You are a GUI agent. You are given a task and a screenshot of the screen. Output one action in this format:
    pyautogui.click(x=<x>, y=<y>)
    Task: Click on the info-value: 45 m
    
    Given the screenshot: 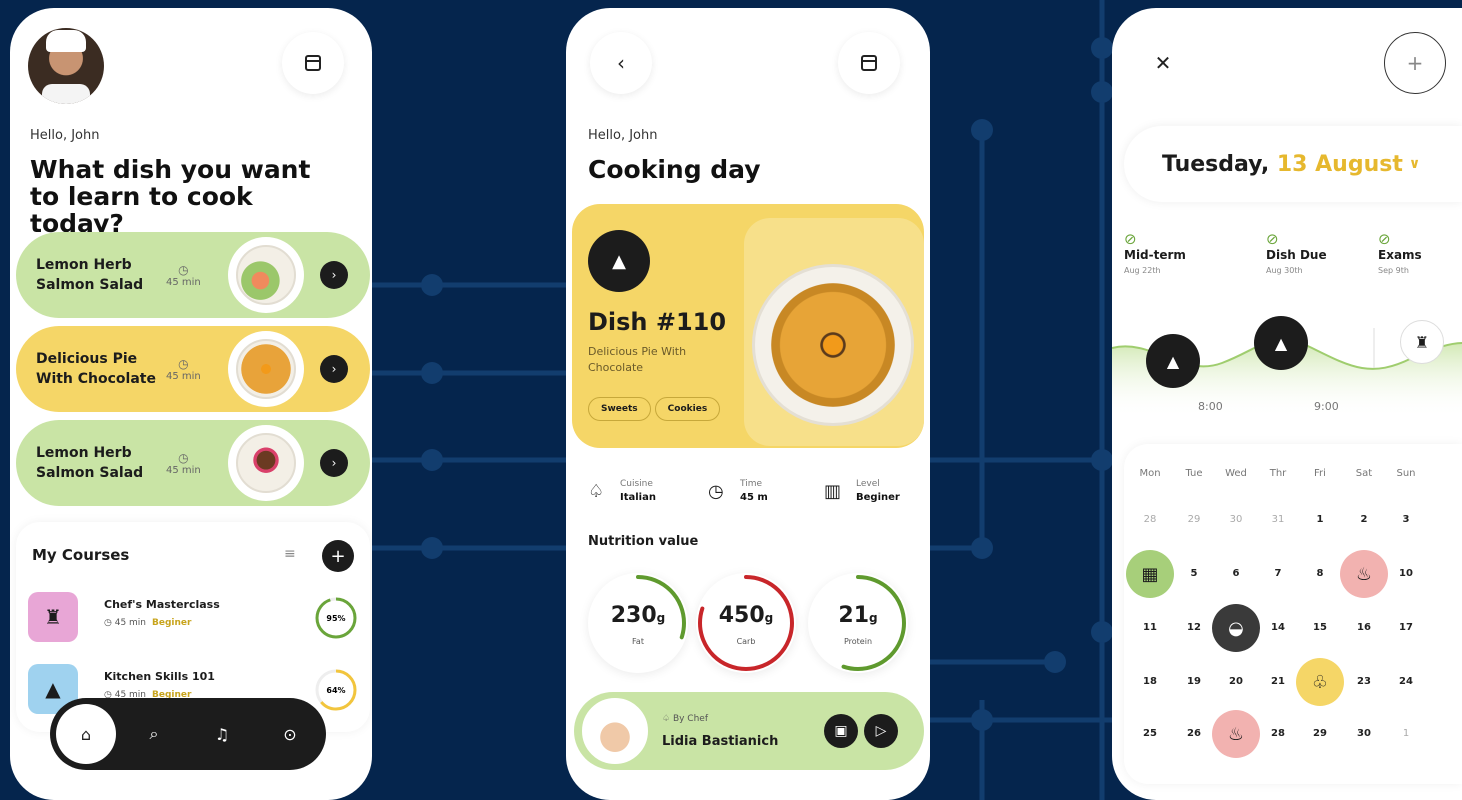 What is the action you would take?
    pyautogui.click(x=754, y=497)
    